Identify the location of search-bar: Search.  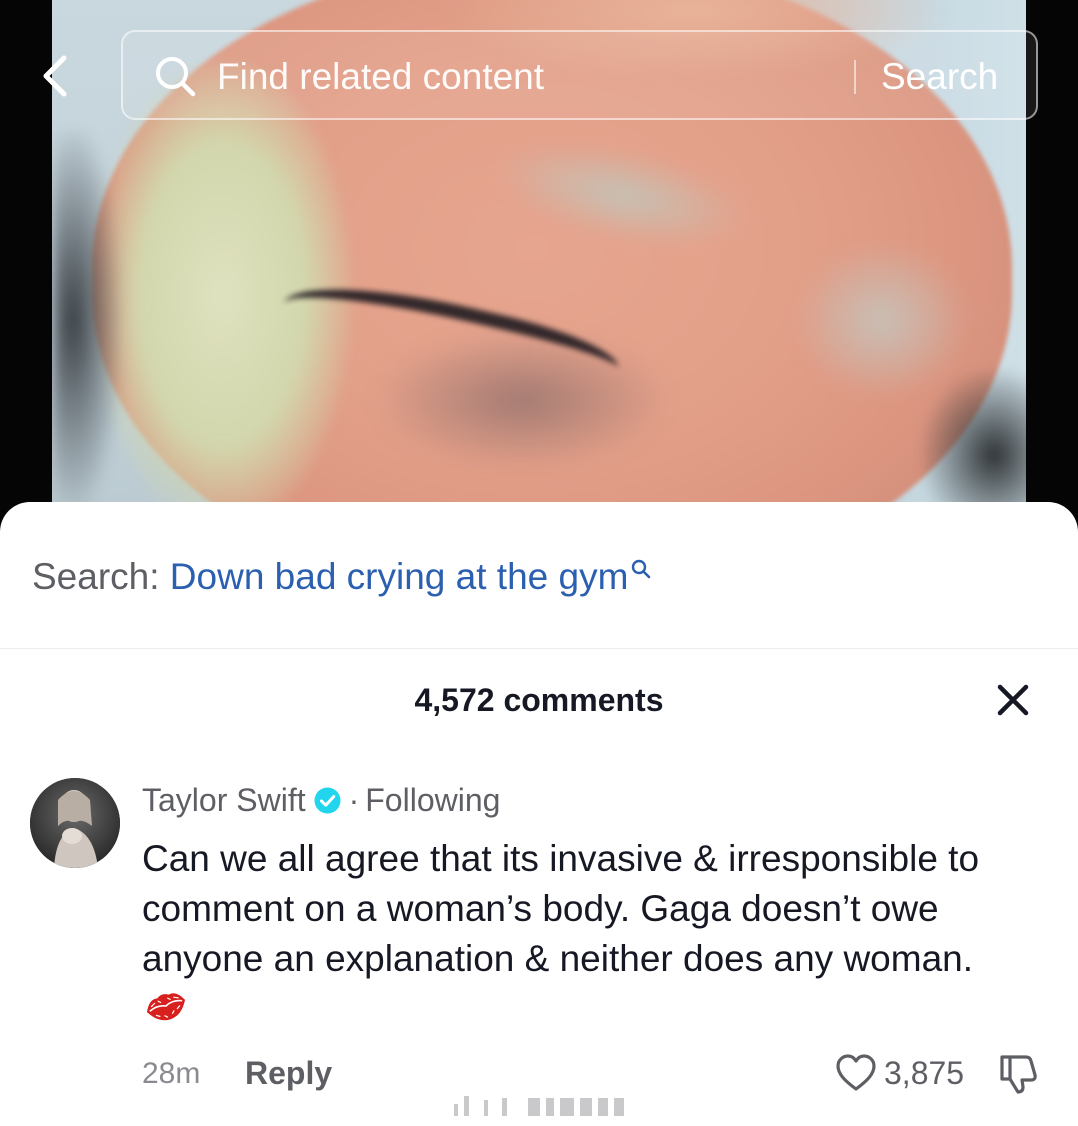
(579, 75).